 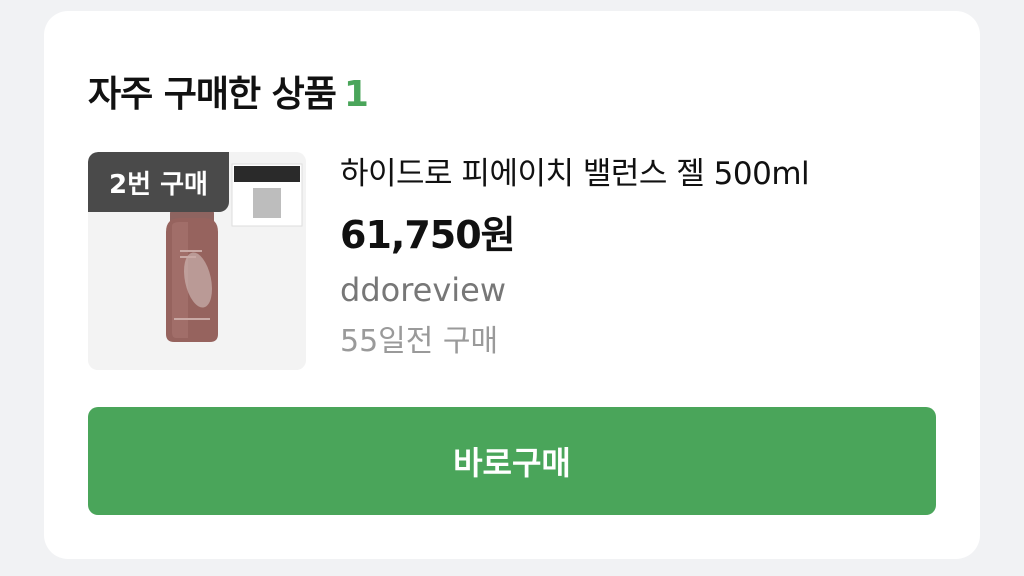 What do you see at coordinates (356, 94) in the screenshot?
I see `item-count: 1` at bounding box center [356, 94].